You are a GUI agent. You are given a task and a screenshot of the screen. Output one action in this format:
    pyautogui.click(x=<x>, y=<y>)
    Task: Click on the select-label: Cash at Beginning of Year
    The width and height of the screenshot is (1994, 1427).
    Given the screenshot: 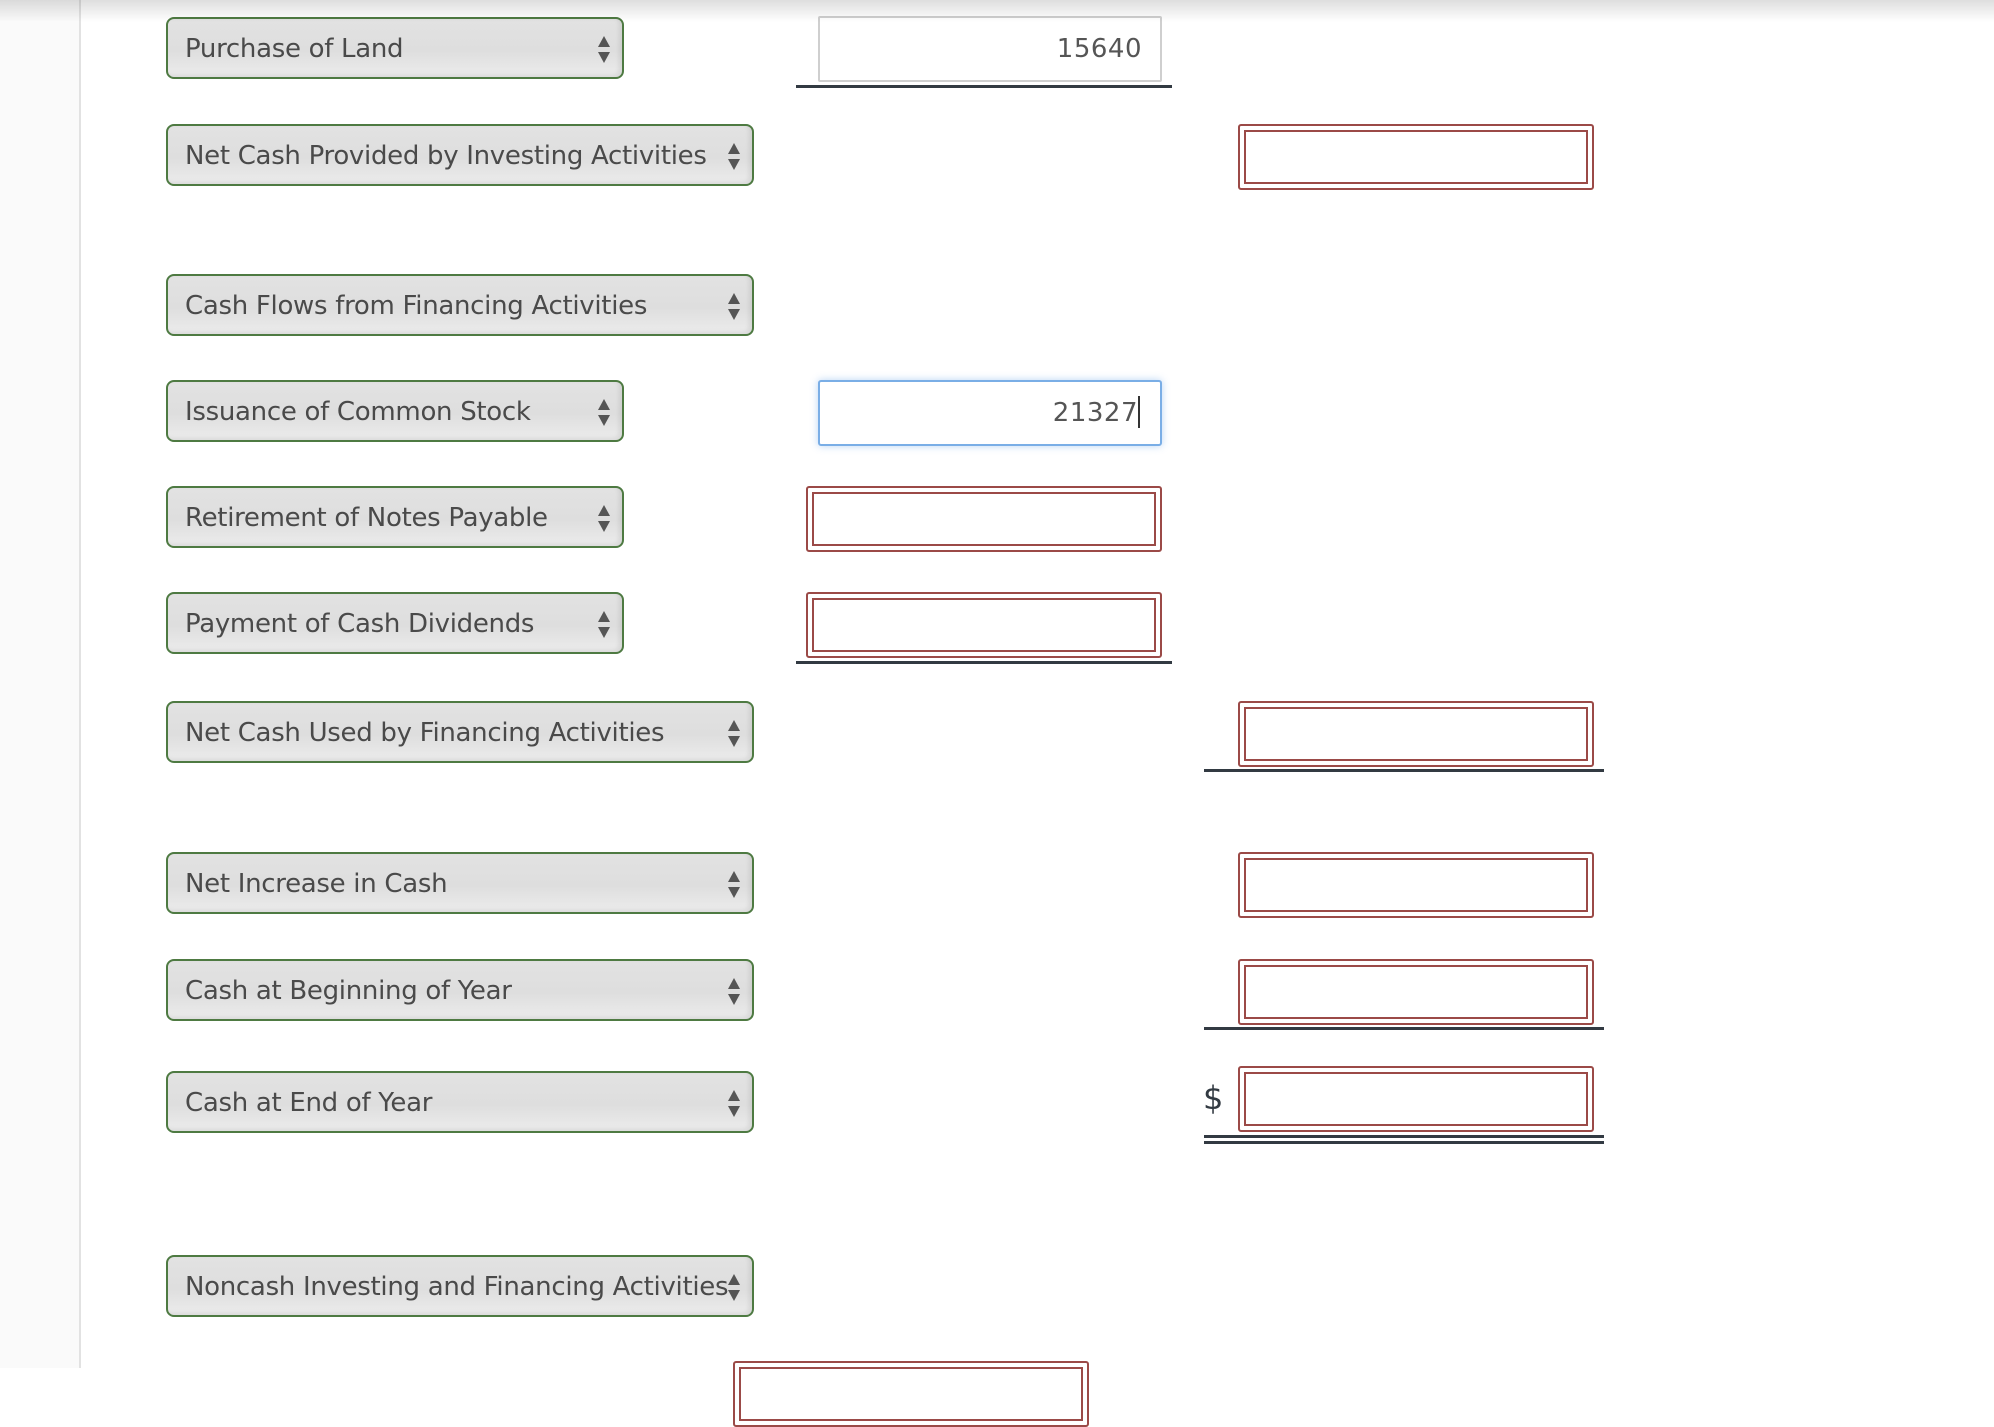 What is the action you would take?
    pyautogui.click(x=348, y=991)
    